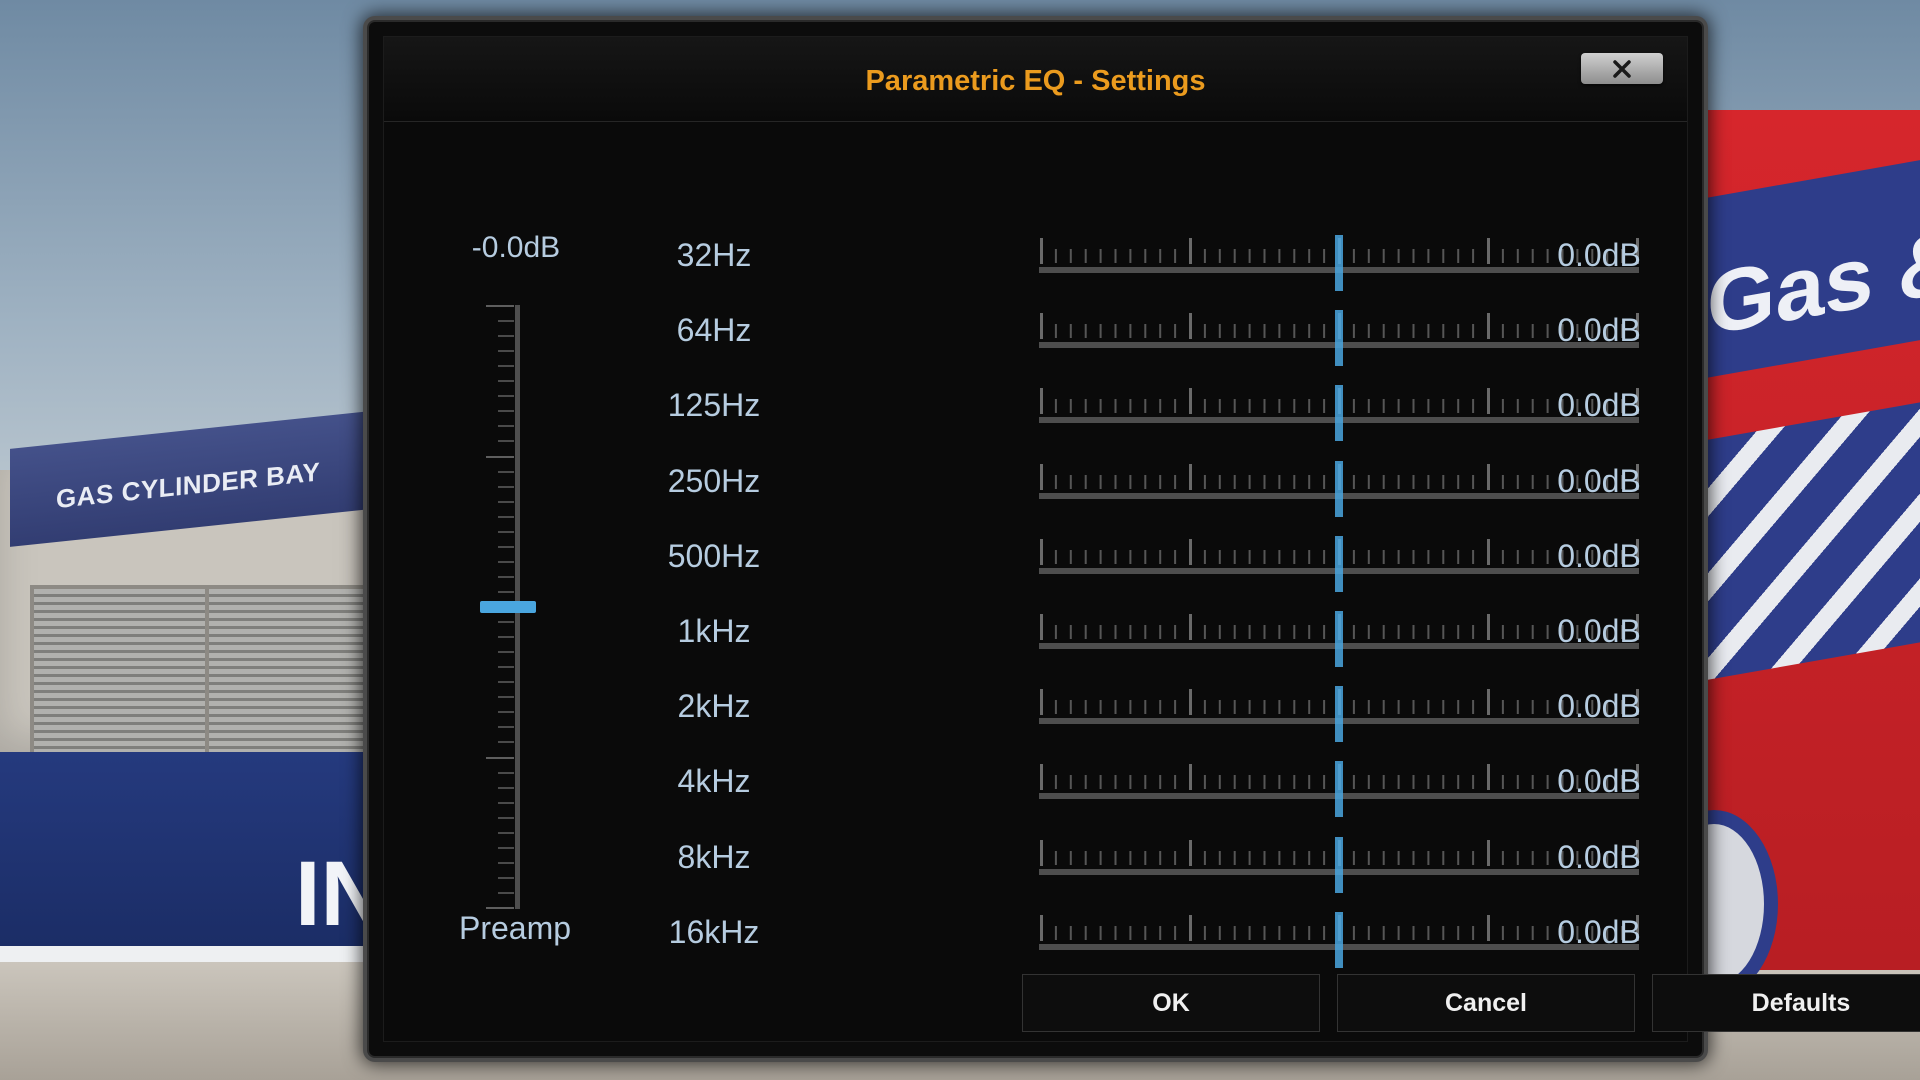 The height and width of the screenshot is (1080, 1920). What do you see at coordinates (1144, 341) in the screenshot?
I see `eq-band-row: 64Hz 0.0dB` at bounding box center [1144, 341].